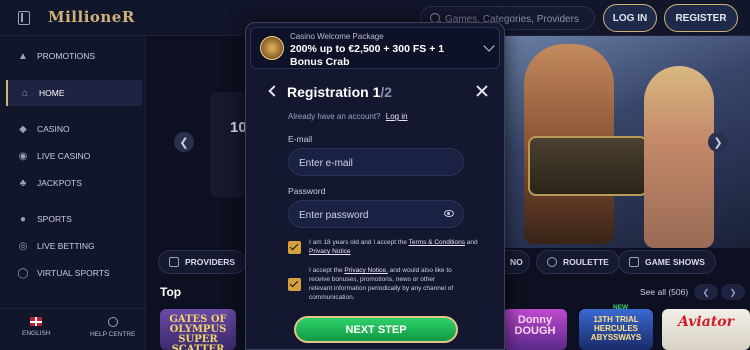  I want to click on category-game-shows: GAME SHOWS, so click(667, 262).